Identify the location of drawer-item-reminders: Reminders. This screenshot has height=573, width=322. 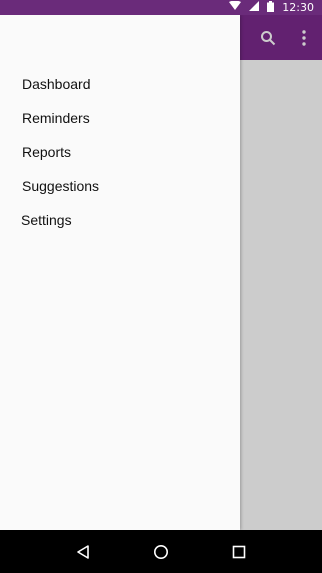
(60, 118).